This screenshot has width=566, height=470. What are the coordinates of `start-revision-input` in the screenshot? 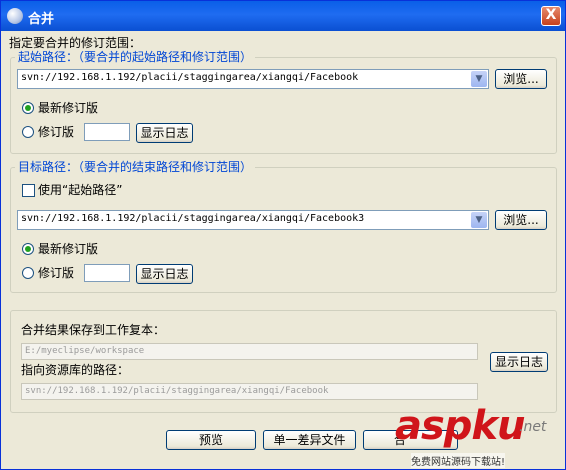 It's located at (107, 132).